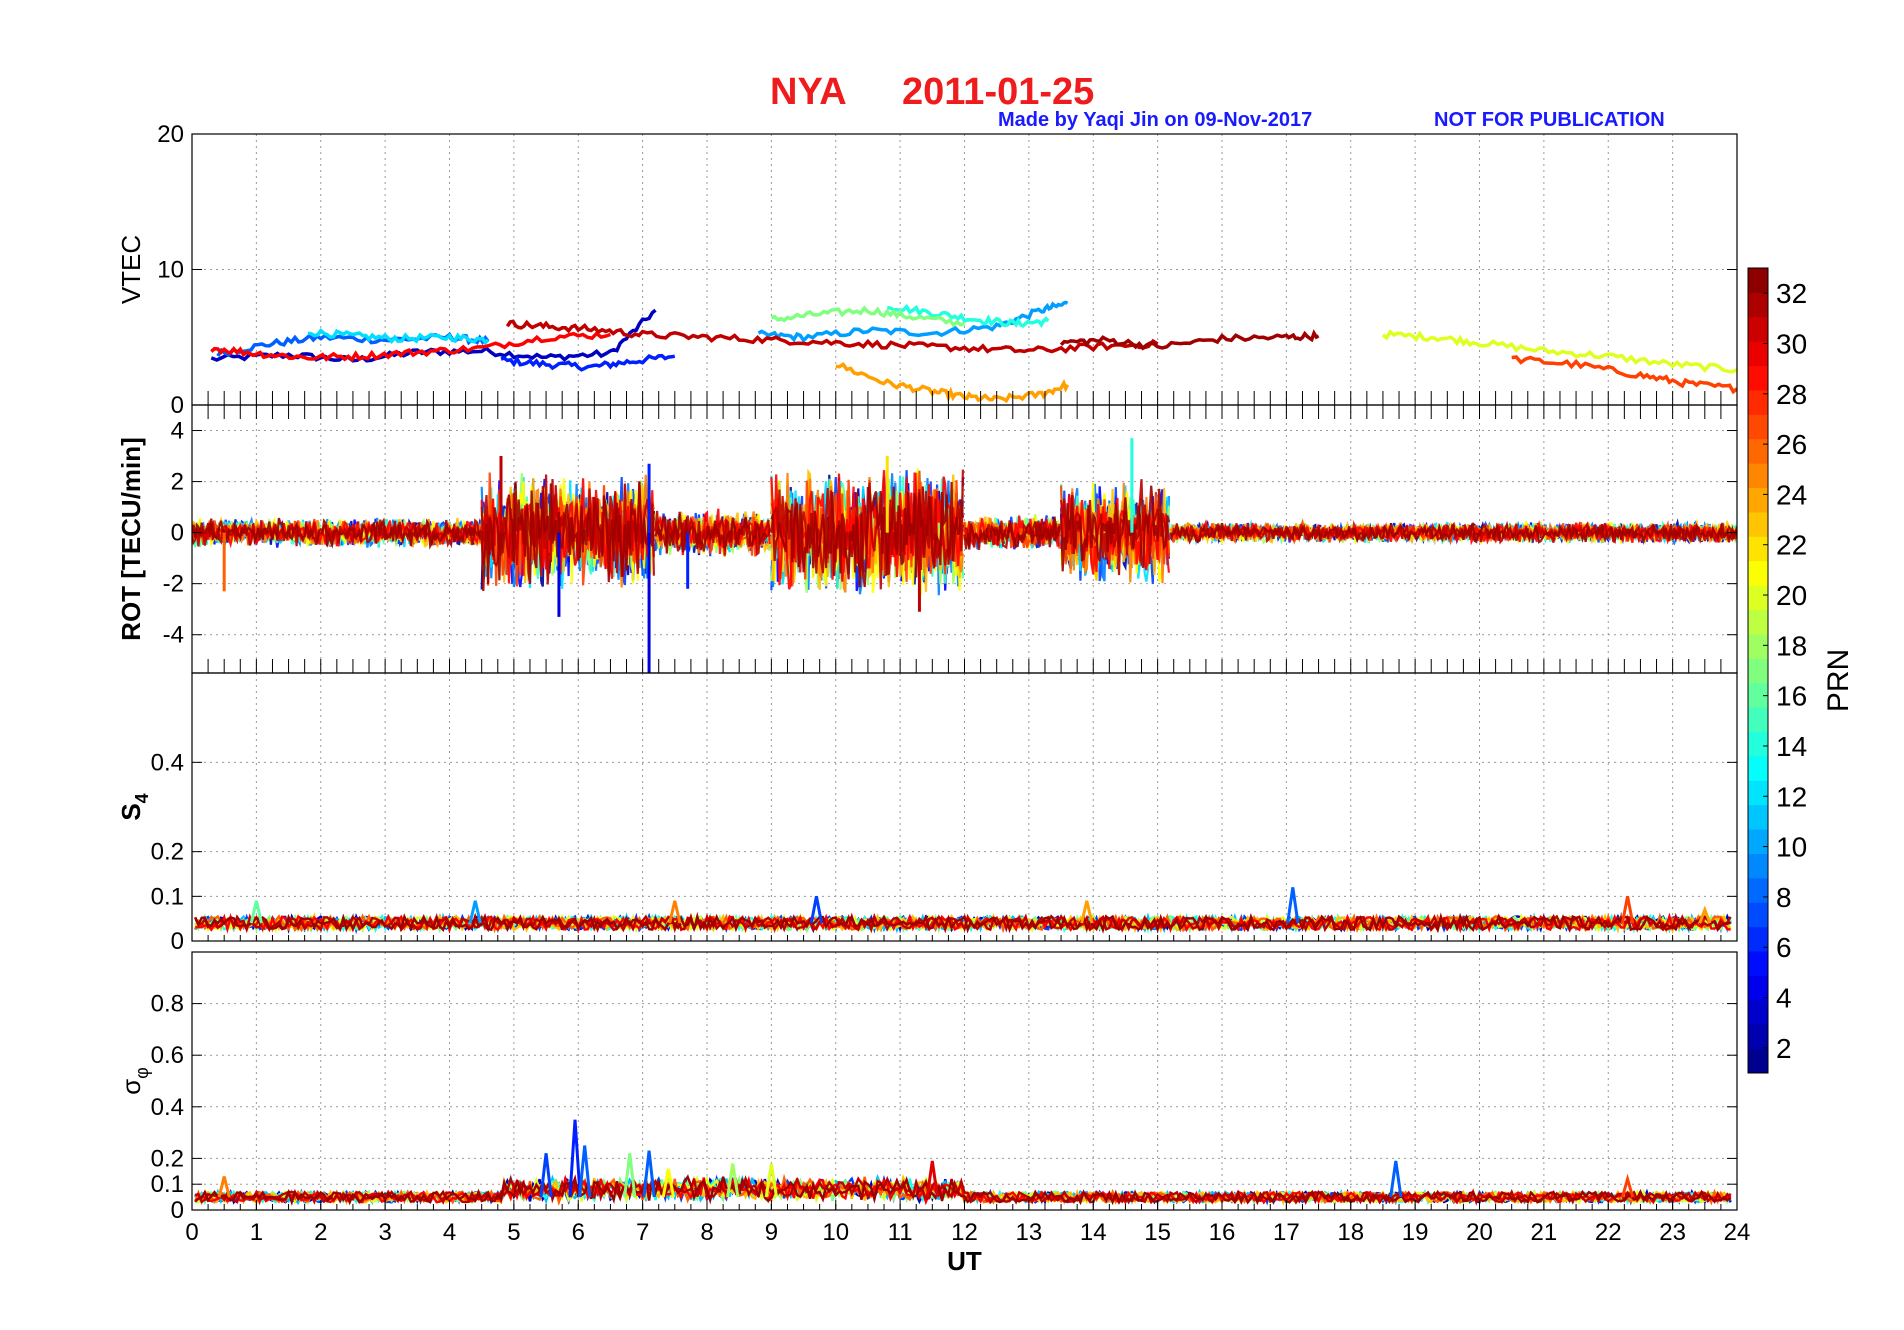 This screenshot has height=1330, width=1904. What do you see at coordinates (578, 1232) in the screenshot?
I see `x-tick-label: 6` at bounding box center [578, 1232].